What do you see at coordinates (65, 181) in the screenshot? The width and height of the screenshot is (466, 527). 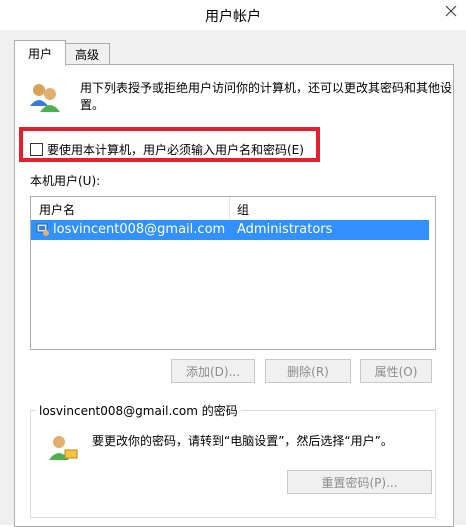 I see `local-users-label: 本机用户(U):` at bounding box center [65, 181].